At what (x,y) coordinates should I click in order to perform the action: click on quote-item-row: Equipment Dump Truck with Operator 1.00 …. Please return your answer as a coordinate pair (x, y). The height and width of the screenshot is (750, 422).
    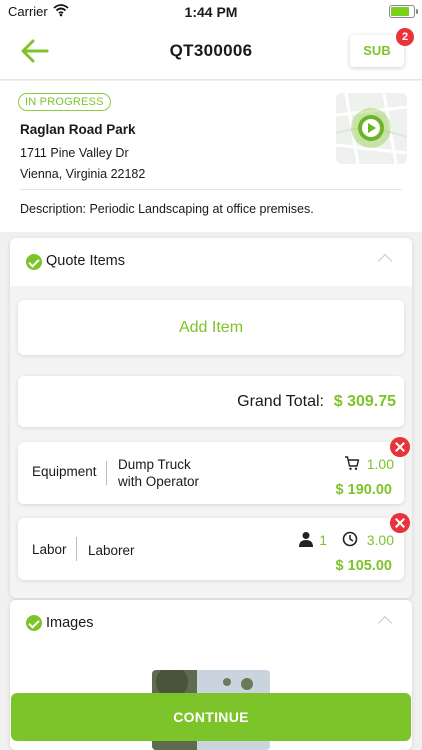
    Looking at the image, I should click on (211, 473).